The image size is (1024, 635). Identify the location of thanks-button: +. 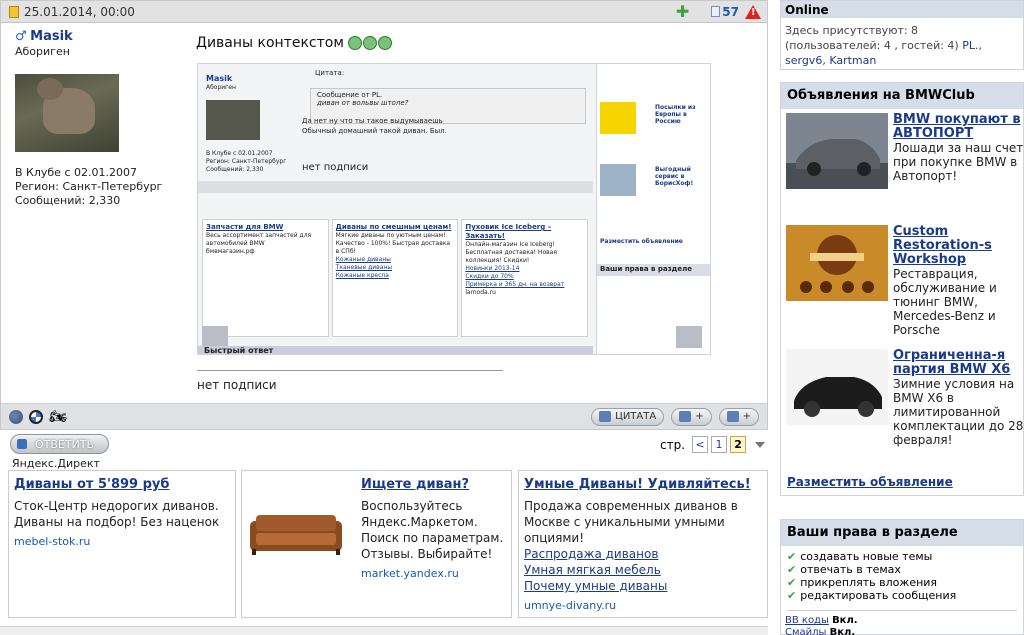
(738, 416).